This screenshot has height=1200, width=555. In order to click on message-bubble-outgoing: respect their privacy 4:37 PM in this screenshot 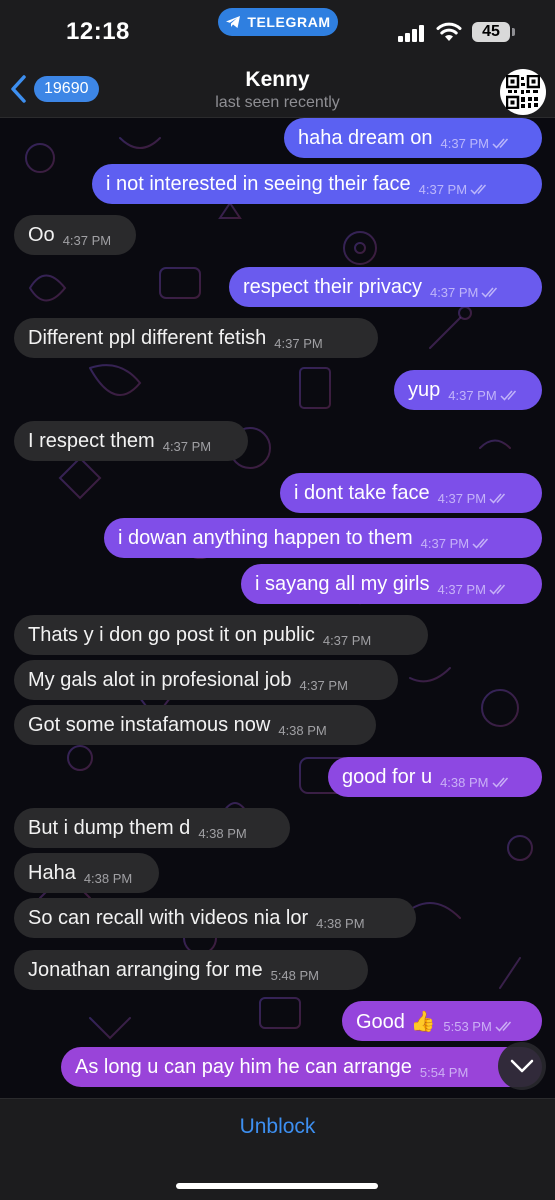, I will do `click(385, 287)`.